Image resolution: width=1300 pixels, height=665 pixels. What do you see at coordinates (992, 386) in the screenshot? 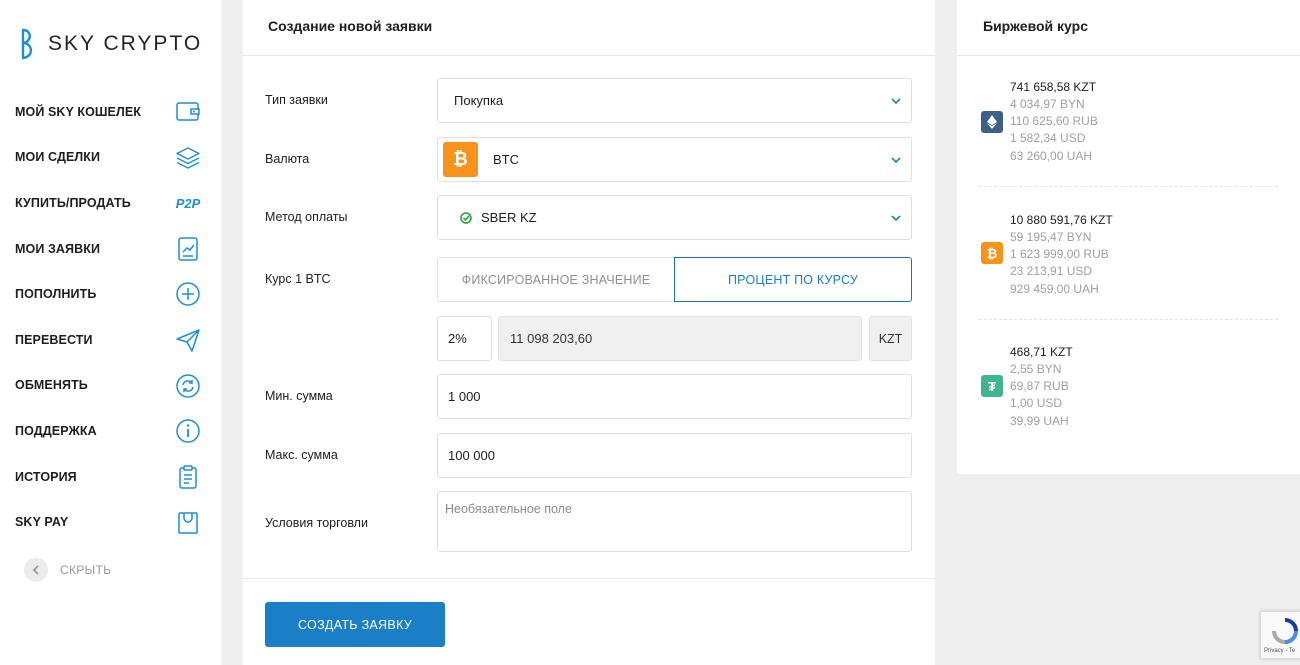
I see `tether-icon: ₮` at bounding box center [992, 386].